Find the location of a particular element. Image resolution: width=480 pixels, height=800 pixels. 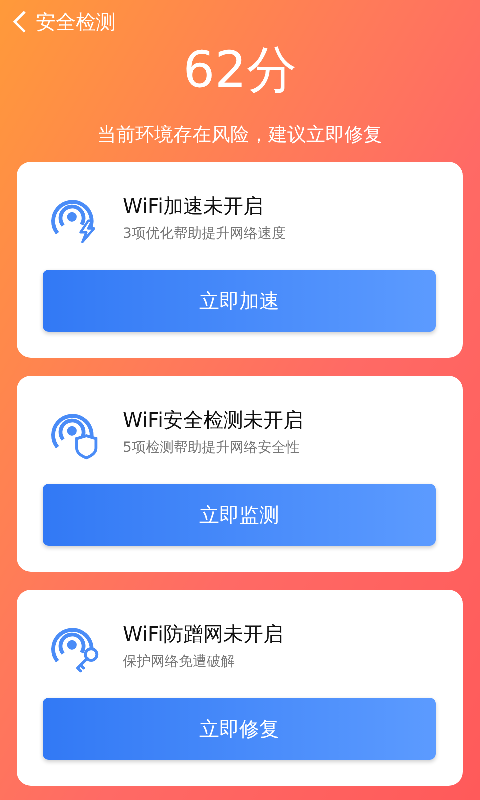

card-subtitle: 保护网络免遭破解 is located at coordinates (179, 662).